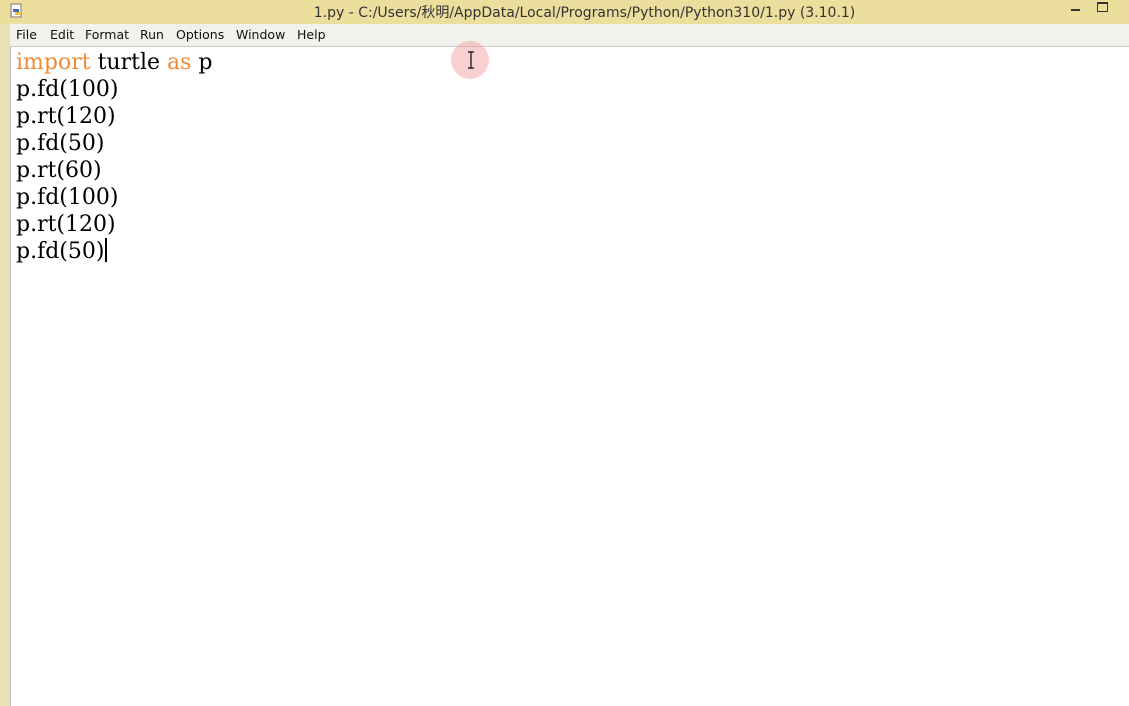 The height and width of the screenshot is (706, 1129). What do you see at coordinates (152, 34) in the screenshot?
I see `menu-run: Run` at bounding box center [152, 34].